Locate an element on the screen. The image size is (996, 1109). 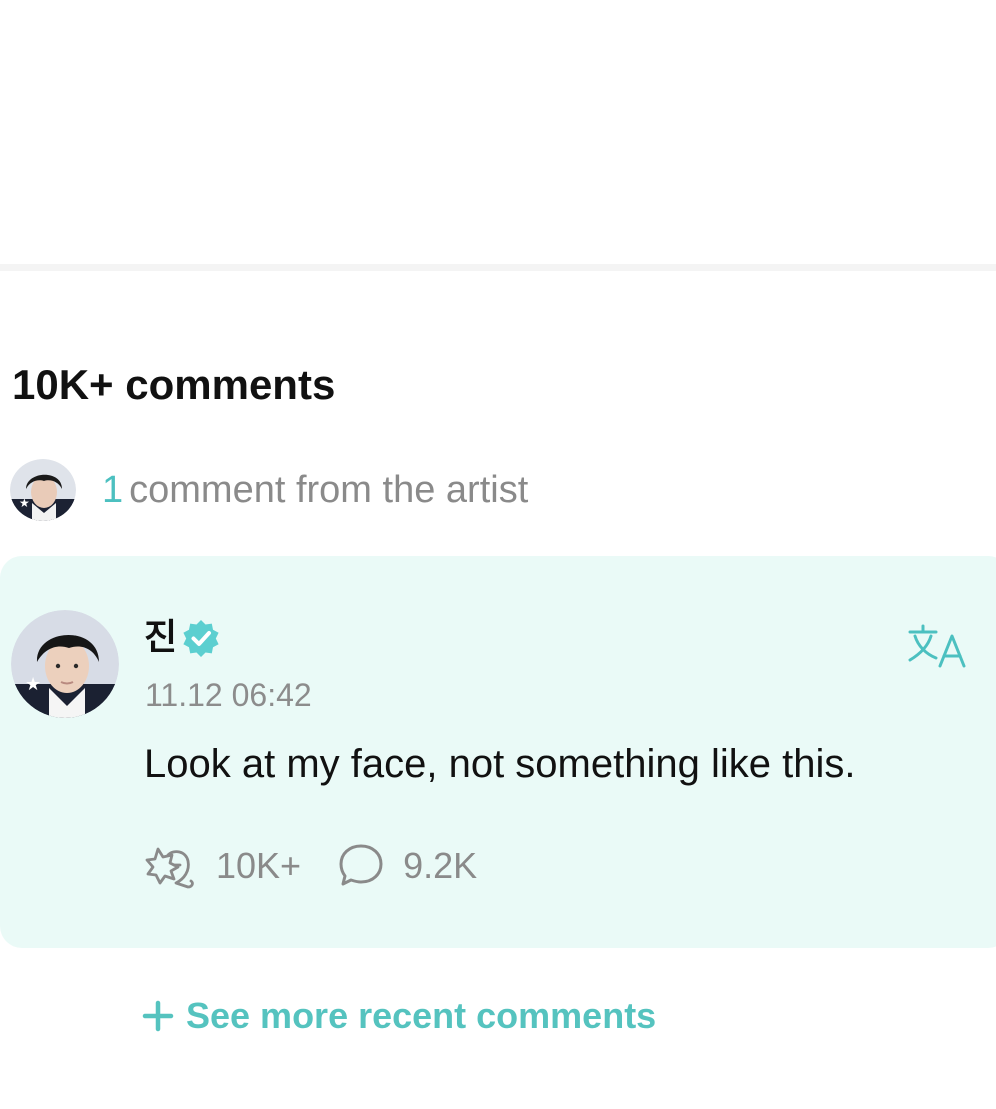
comment-author-name: 진 is located at coordinates (160, 638).